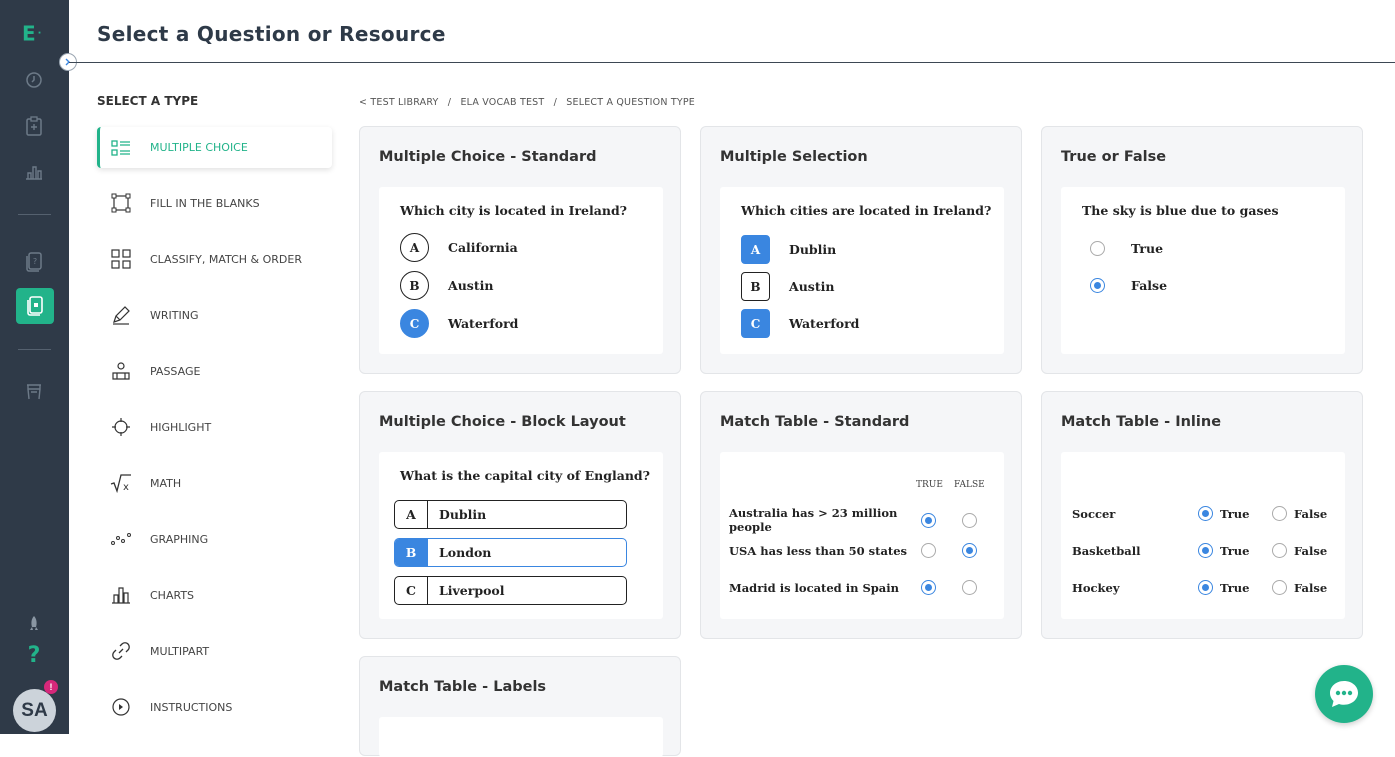  I want to click on type-item-label: CHARTS, so click(172, 595).